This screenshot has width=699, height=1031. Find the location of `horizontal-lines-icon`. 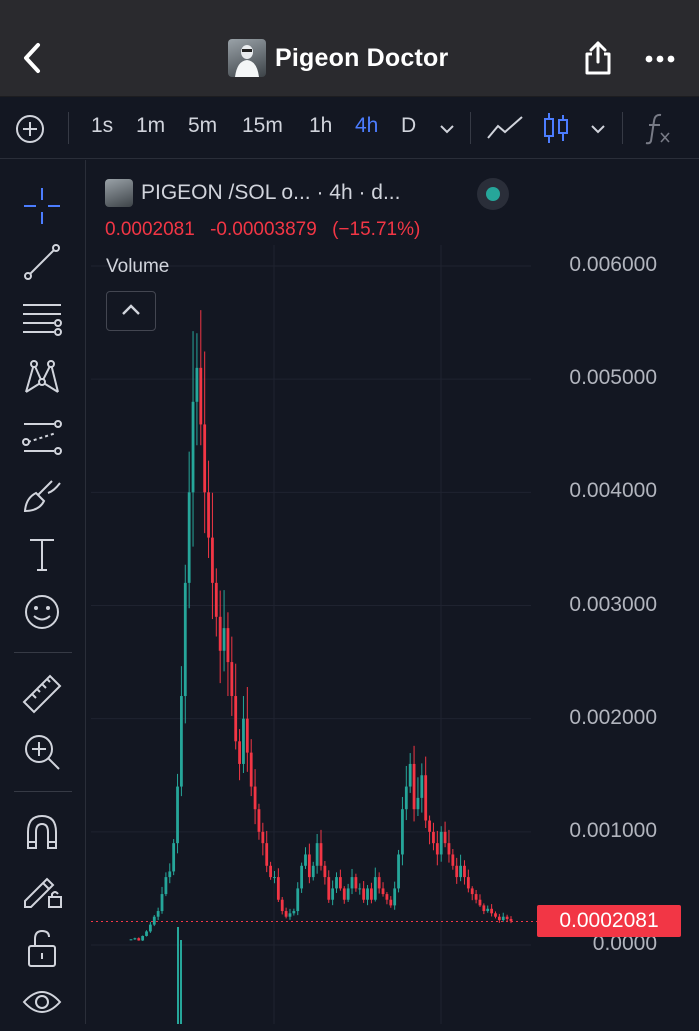

horizontal-lines-icon is located at coordinates (42, 320).